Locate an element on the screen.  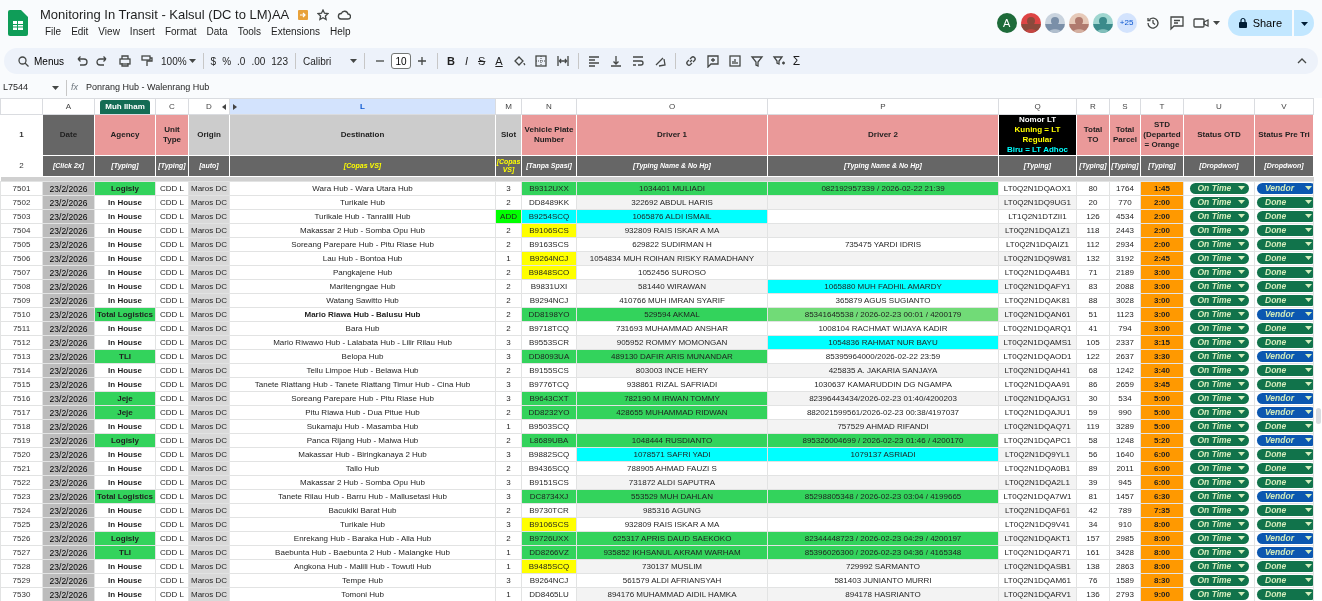
name-box: L7544 is located at coordinates (31, 88).